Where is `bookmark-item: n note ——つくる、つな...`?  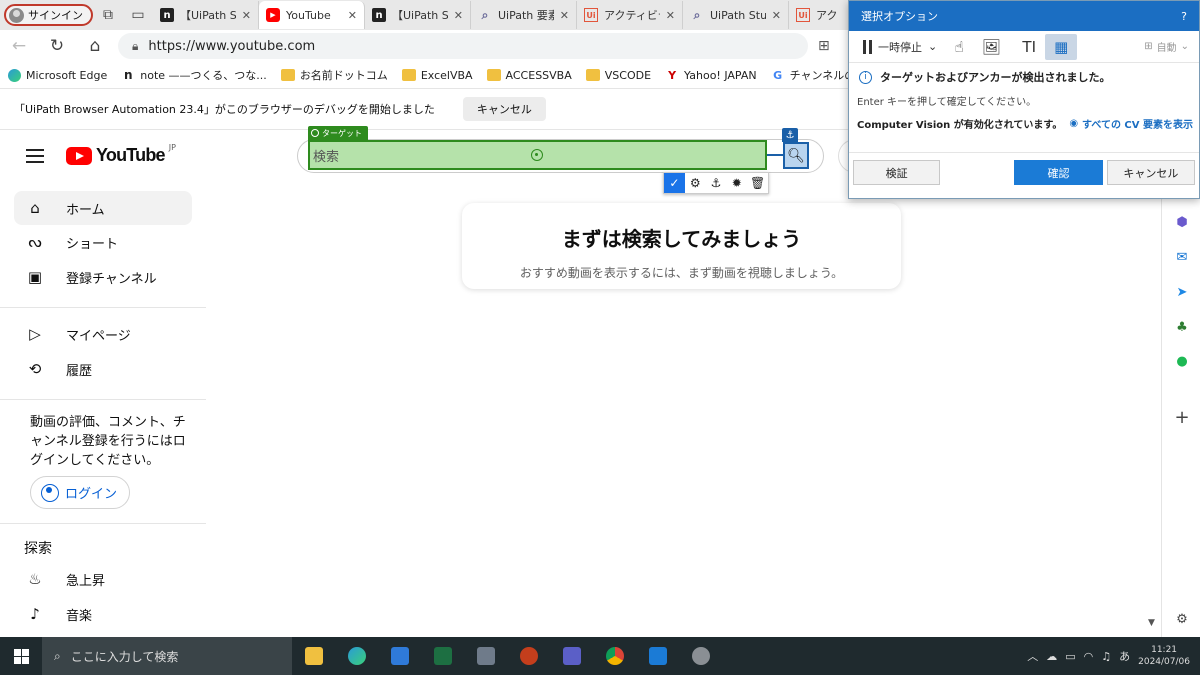
bookmark-item: n note ——つくる、つな... is located at coordinates (194, 75).